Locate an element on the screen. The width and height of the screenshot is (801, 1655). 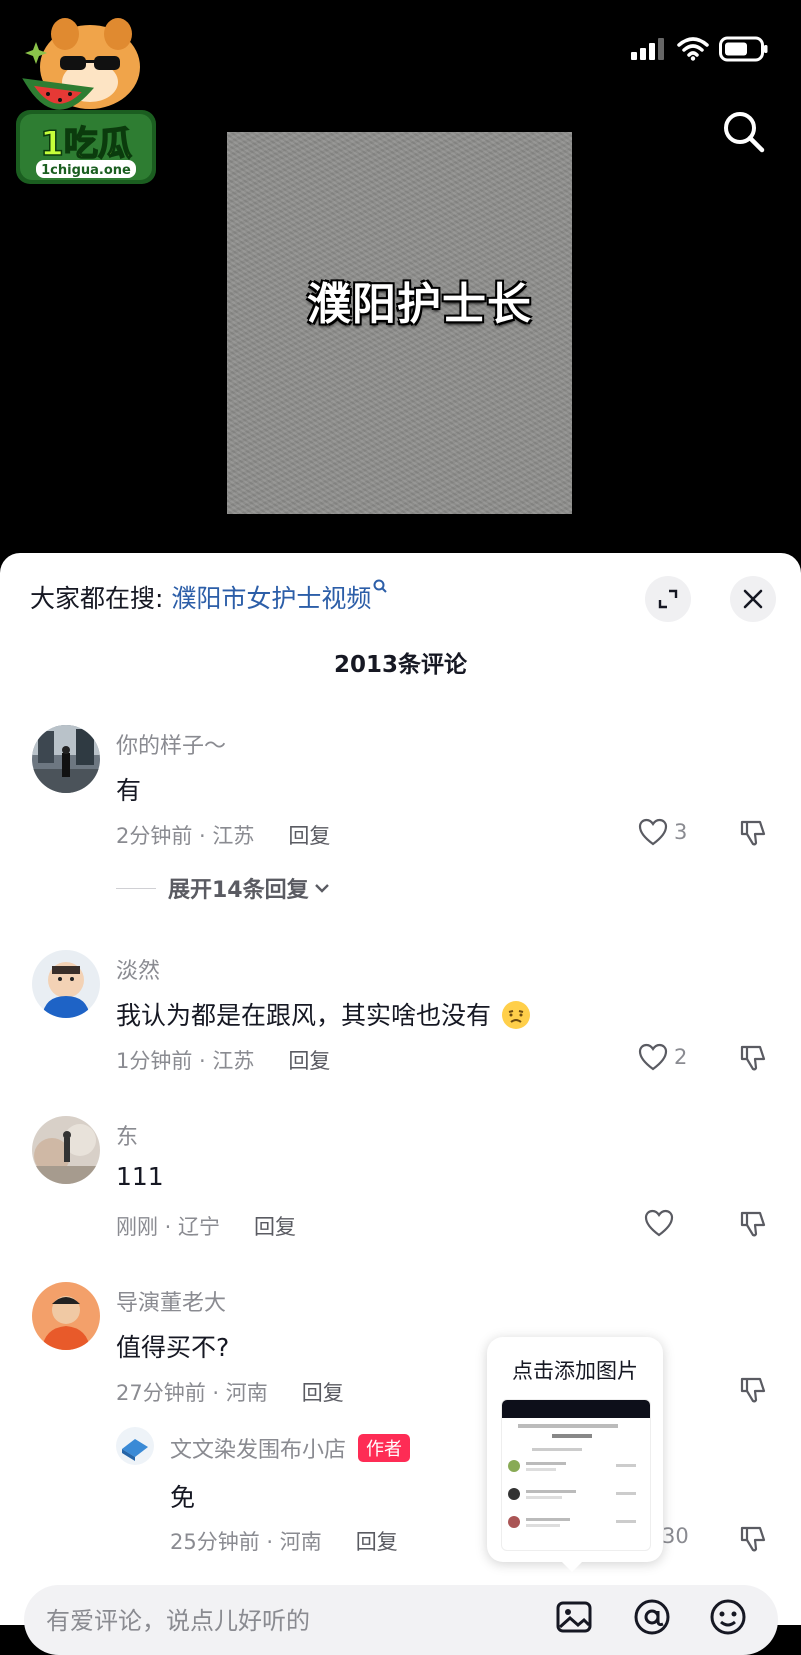
like-button: 30 is located at coordinates (675, 1536).